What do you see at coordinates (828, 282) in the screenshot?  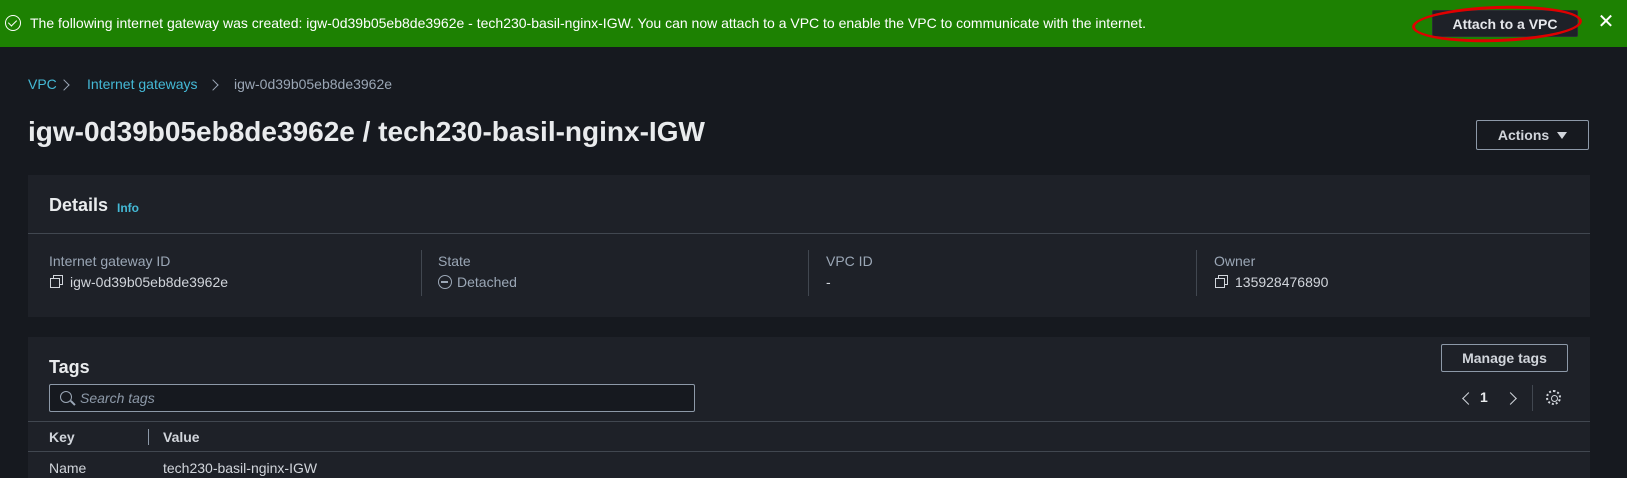 I see `vpc-id-value: -` at bounding box center [828, 282].